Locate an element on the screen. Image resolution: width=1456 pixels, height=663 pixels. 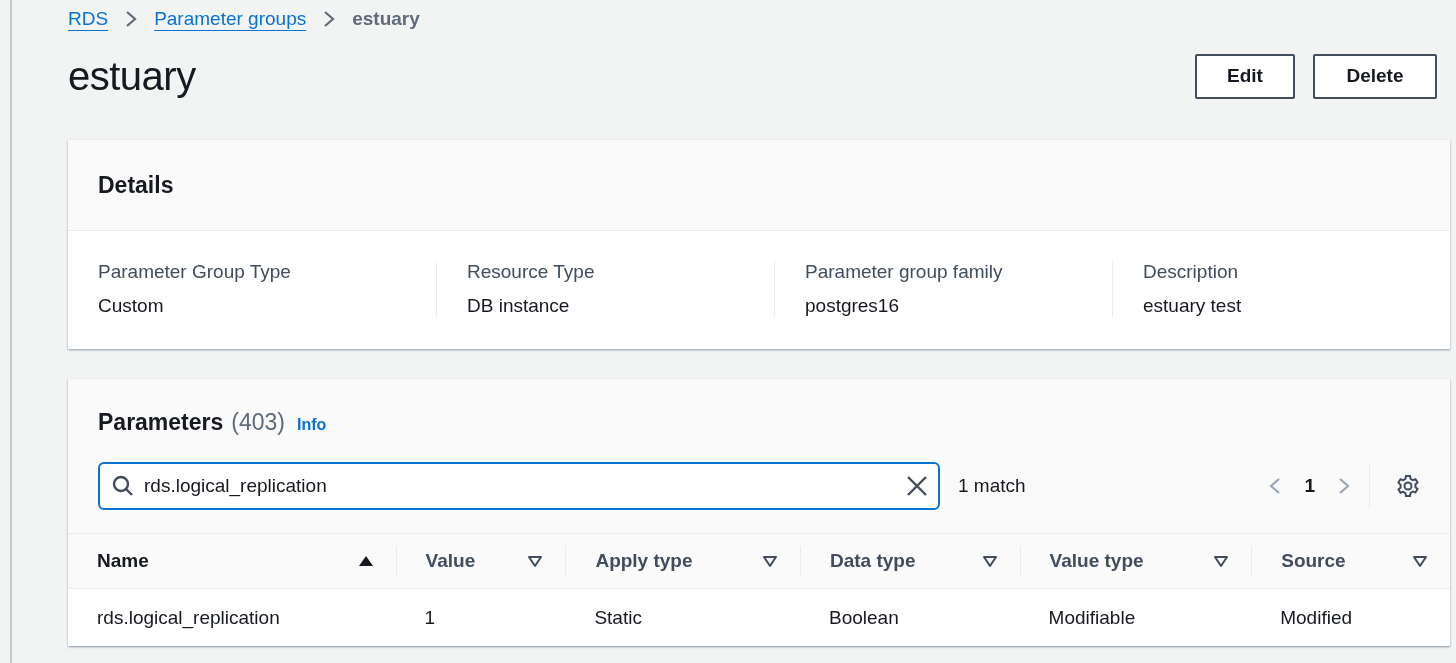
page-number: 1 is located at coordinates (1309, 486).